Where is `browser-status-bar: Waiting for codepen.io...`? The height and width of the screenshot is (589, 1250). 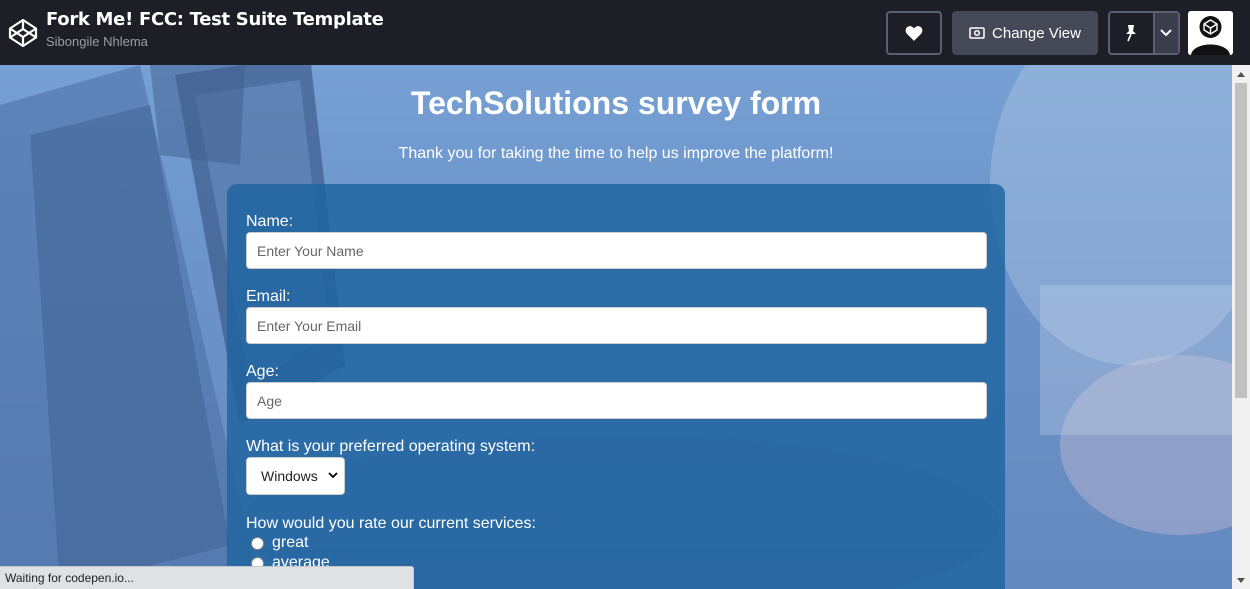
browser-status-bar: Waiting for codepen.io... is located at coordinates (207, 577).